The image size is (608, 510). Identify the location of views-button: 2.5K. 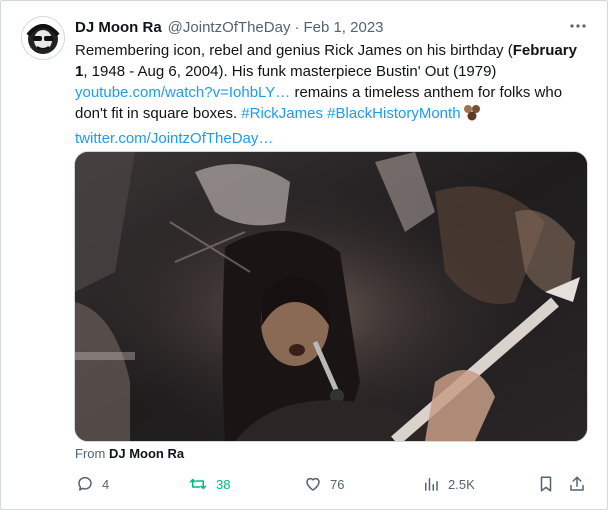
(448, 484).